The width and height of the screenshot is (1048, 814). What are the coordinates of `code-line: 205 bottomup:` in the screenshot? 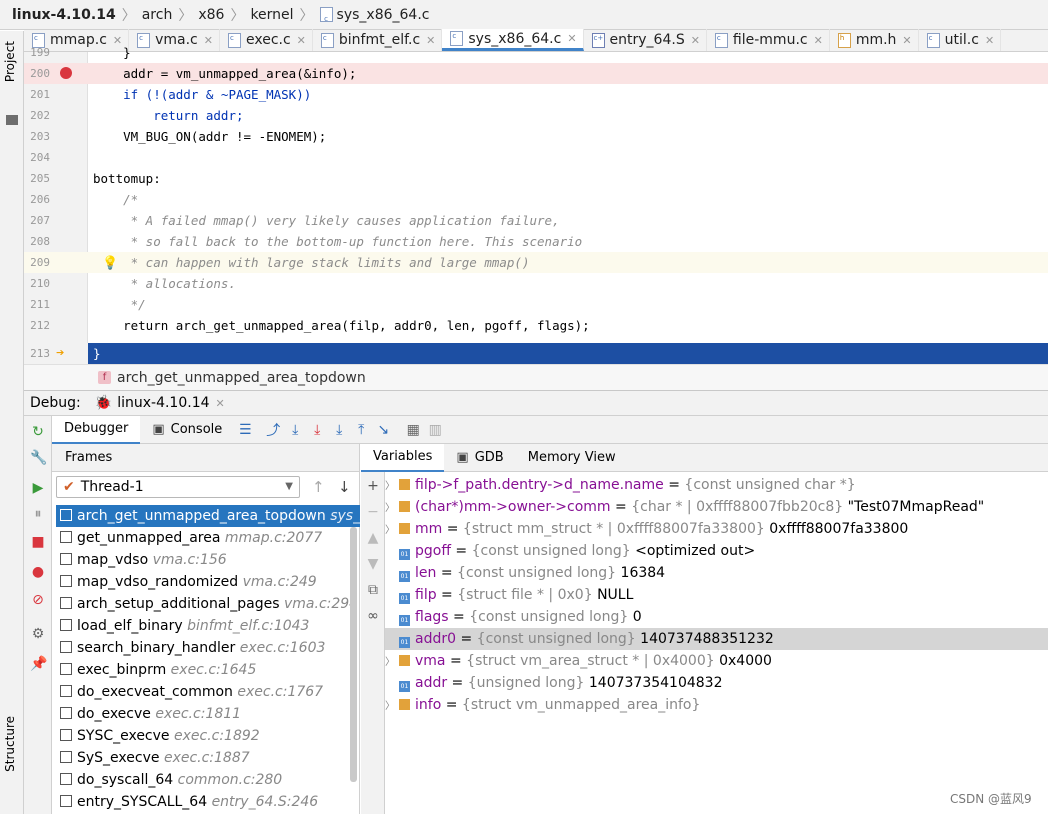 It's located at (536, 178).